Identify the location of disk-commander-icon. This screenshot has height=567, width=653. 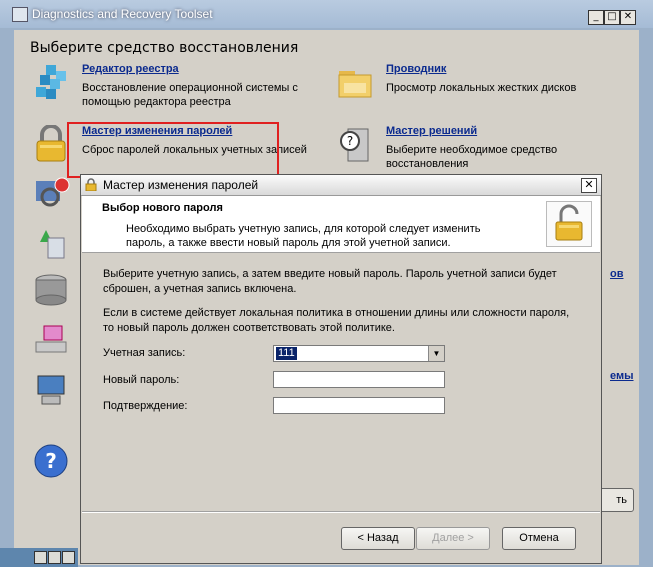
(51, 289).